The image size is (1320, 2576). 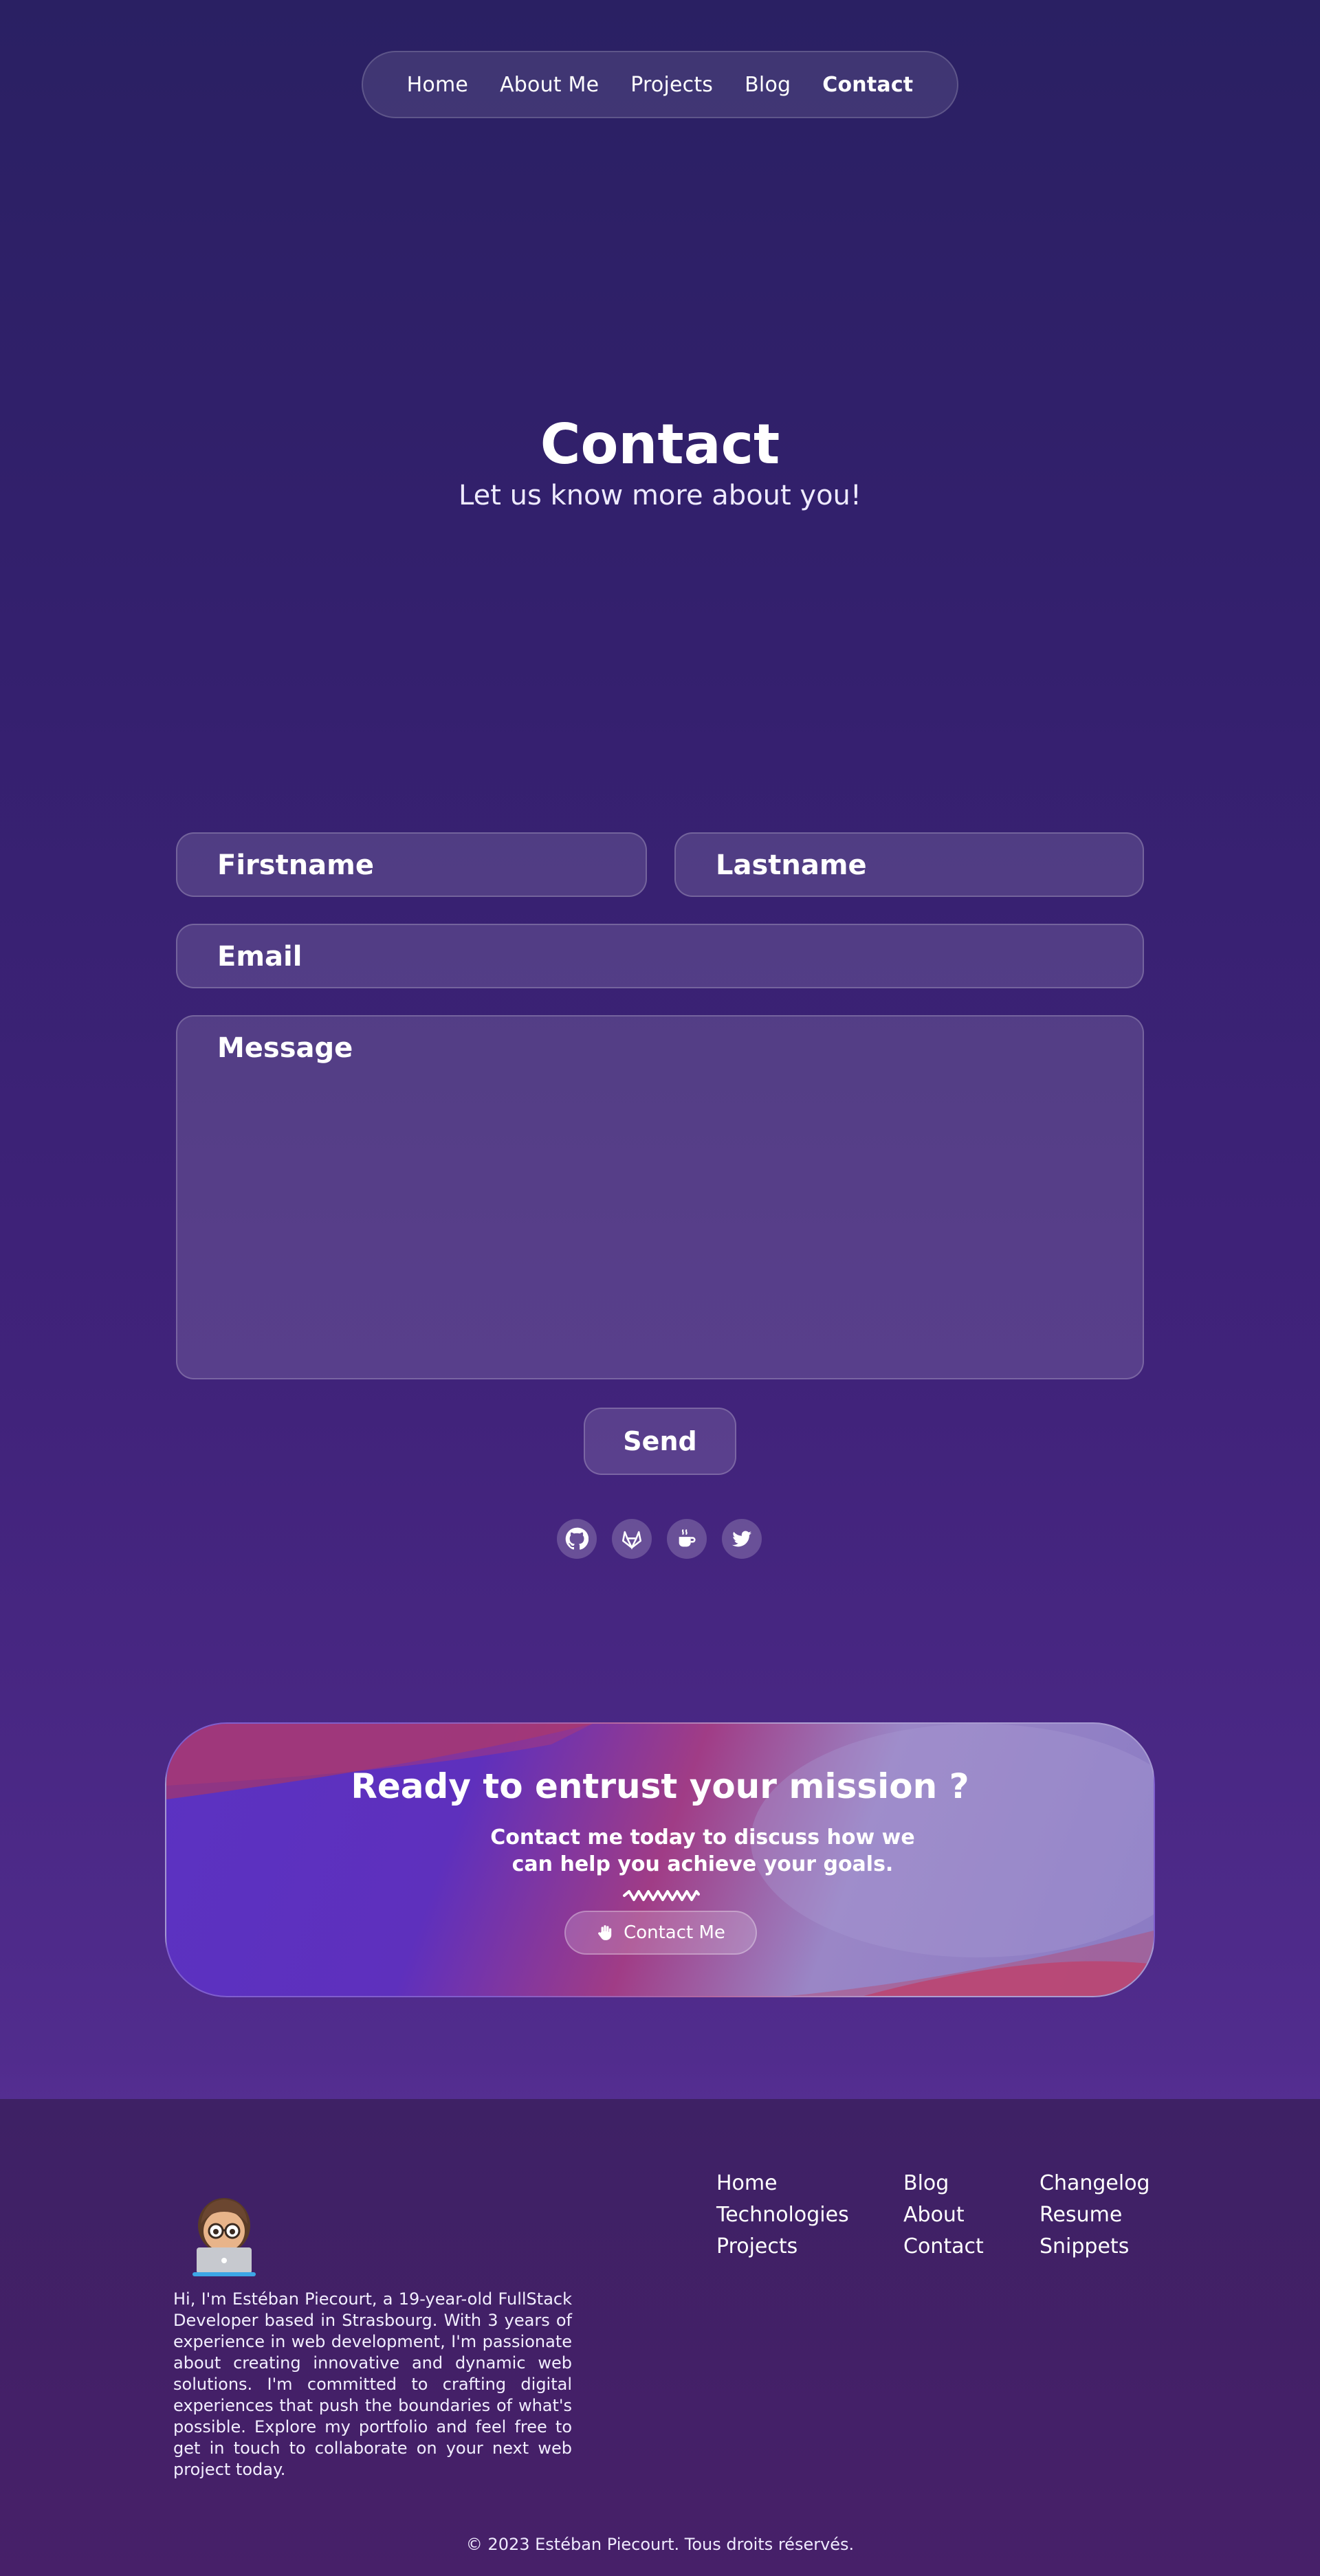 I want to click on page-subtitle: Let us know more about you!, so click(x=660, y=495).